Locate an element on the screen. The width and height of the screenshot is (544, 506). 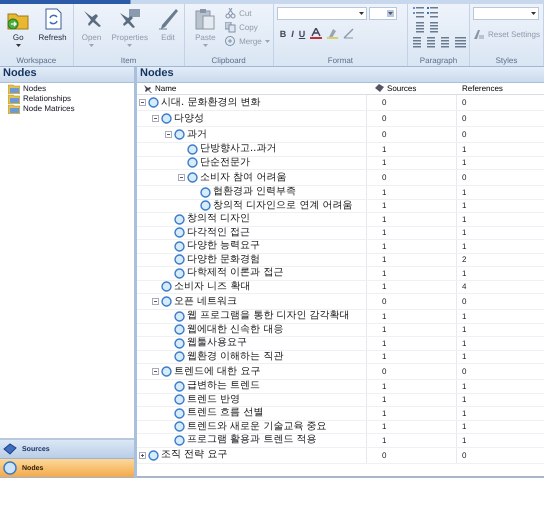
group-label: Format is located at coordinates (340, 60).